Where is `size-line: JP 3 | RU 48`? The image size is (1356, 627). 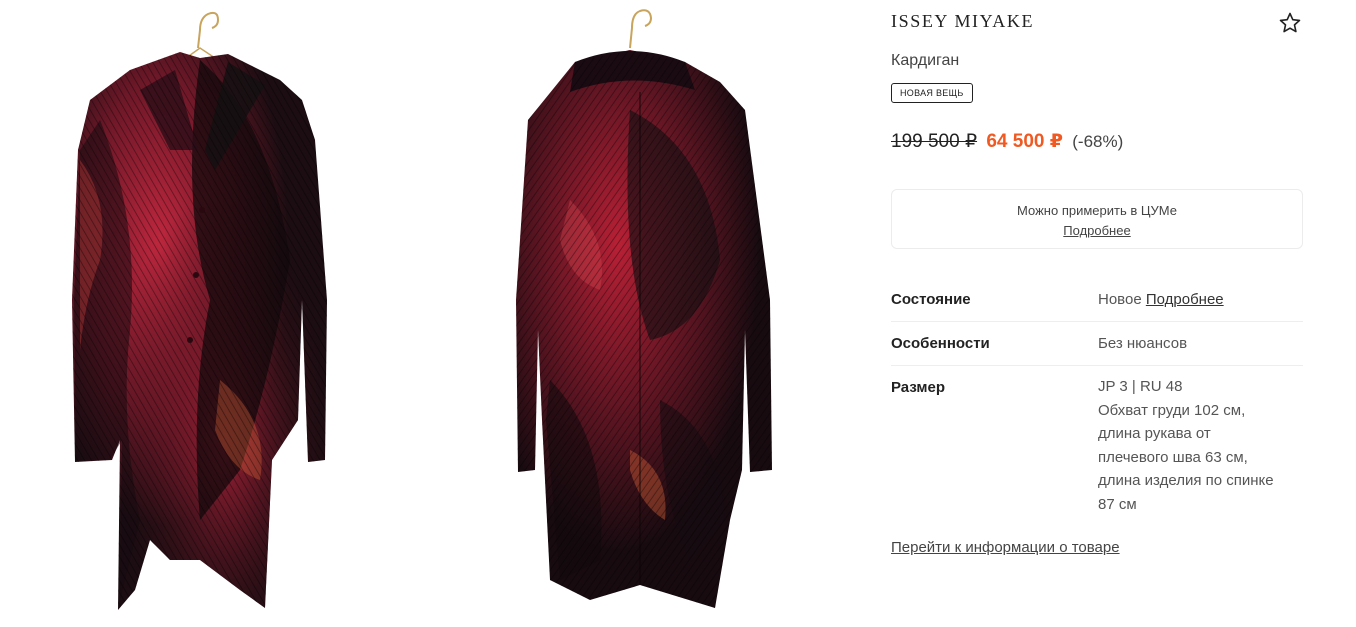
size-line: JP 3 | RU 48 is located at coordinates (1140, 386).